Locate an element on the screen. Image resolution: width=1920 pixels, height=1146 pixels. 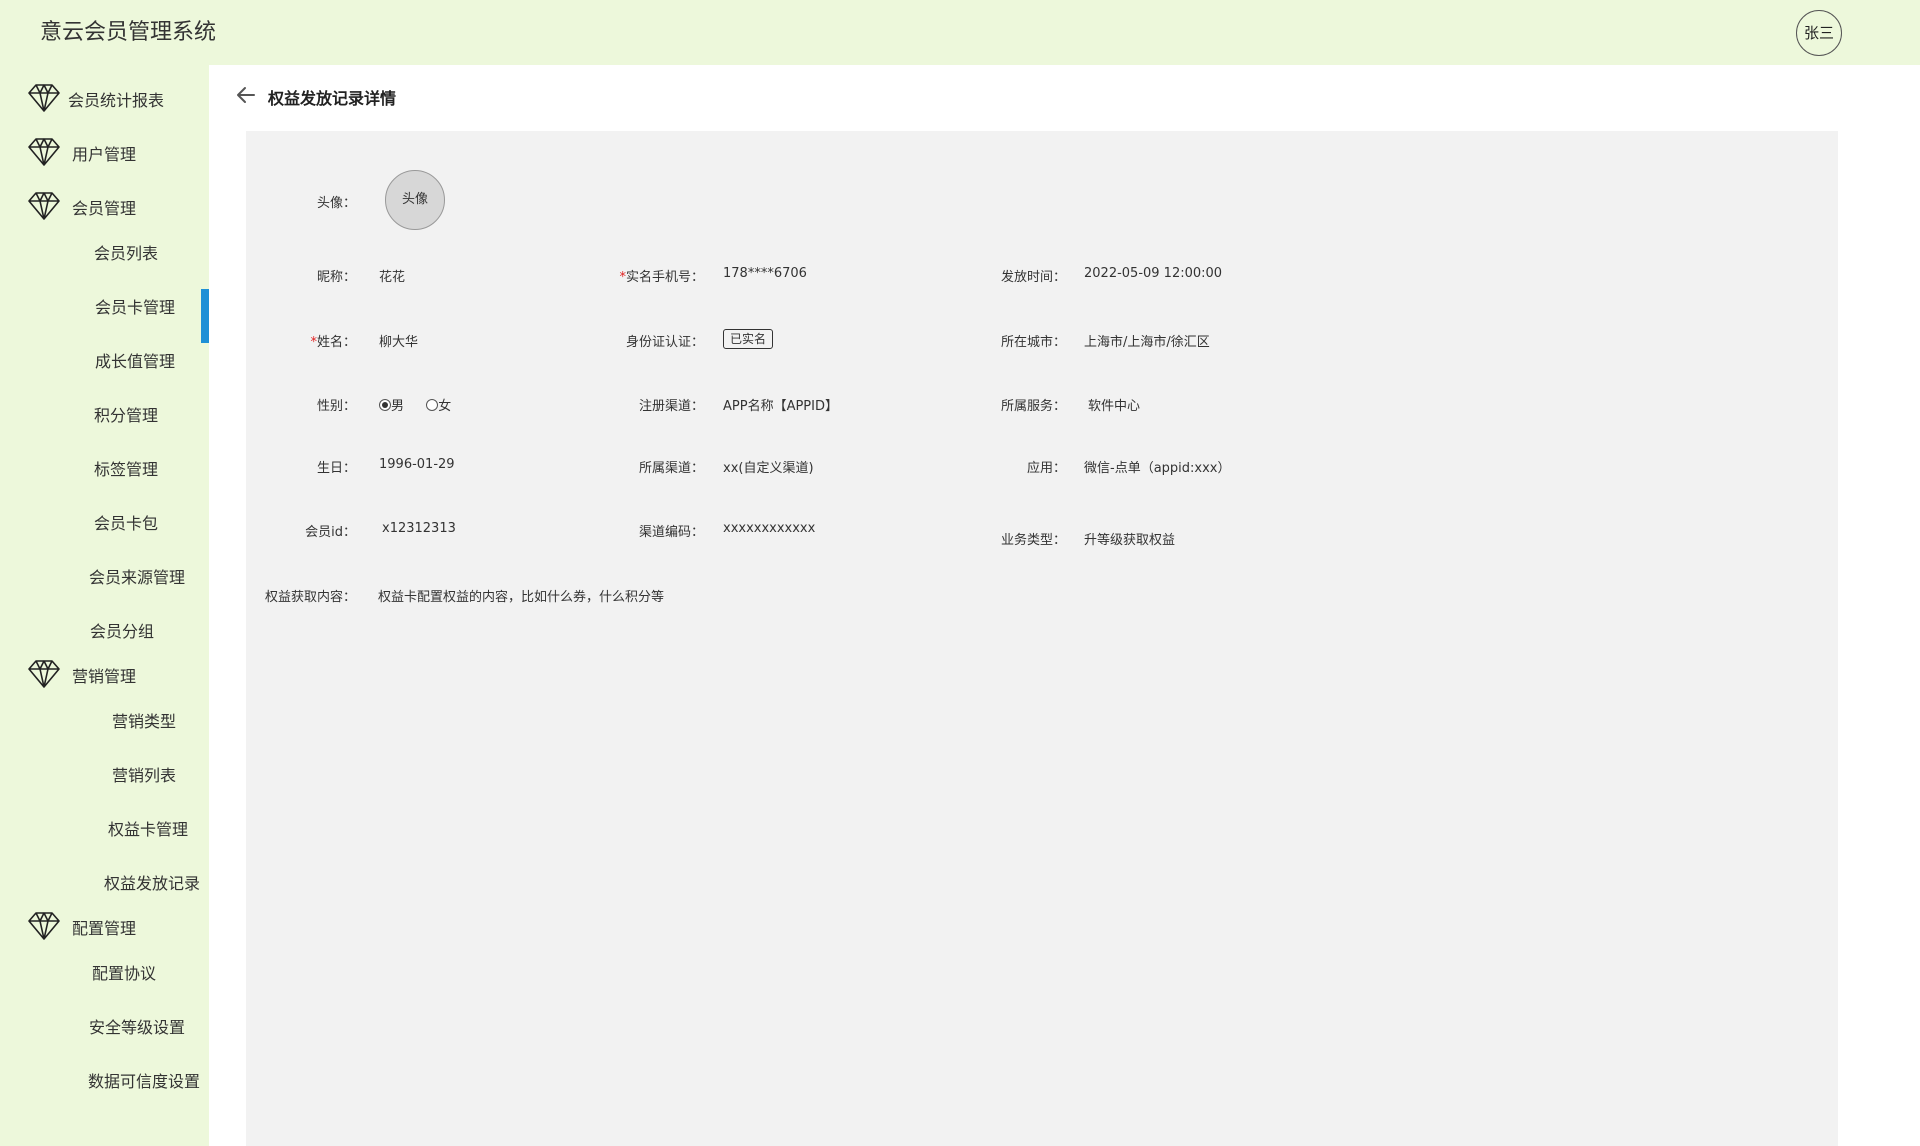
sidebar-item-label: 会员来源管理 is located at coordinates (137, 577).